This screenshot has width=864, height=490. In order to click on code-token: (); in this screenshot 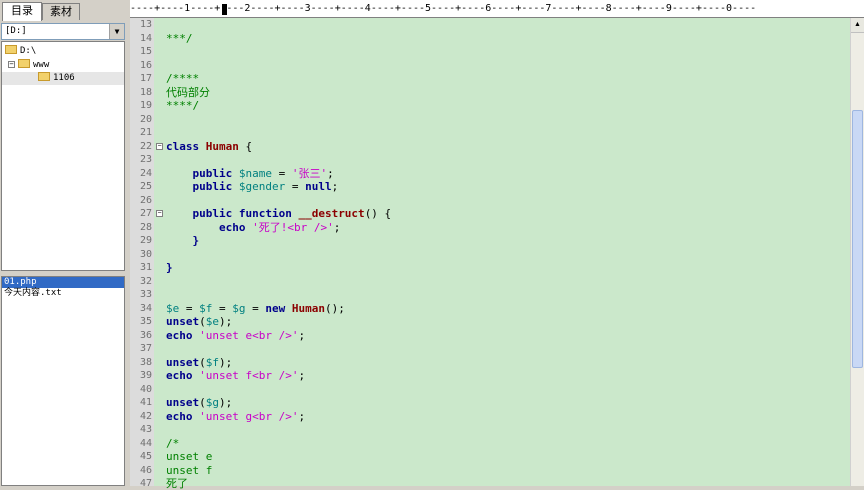, I will do `click(335, 308)`.